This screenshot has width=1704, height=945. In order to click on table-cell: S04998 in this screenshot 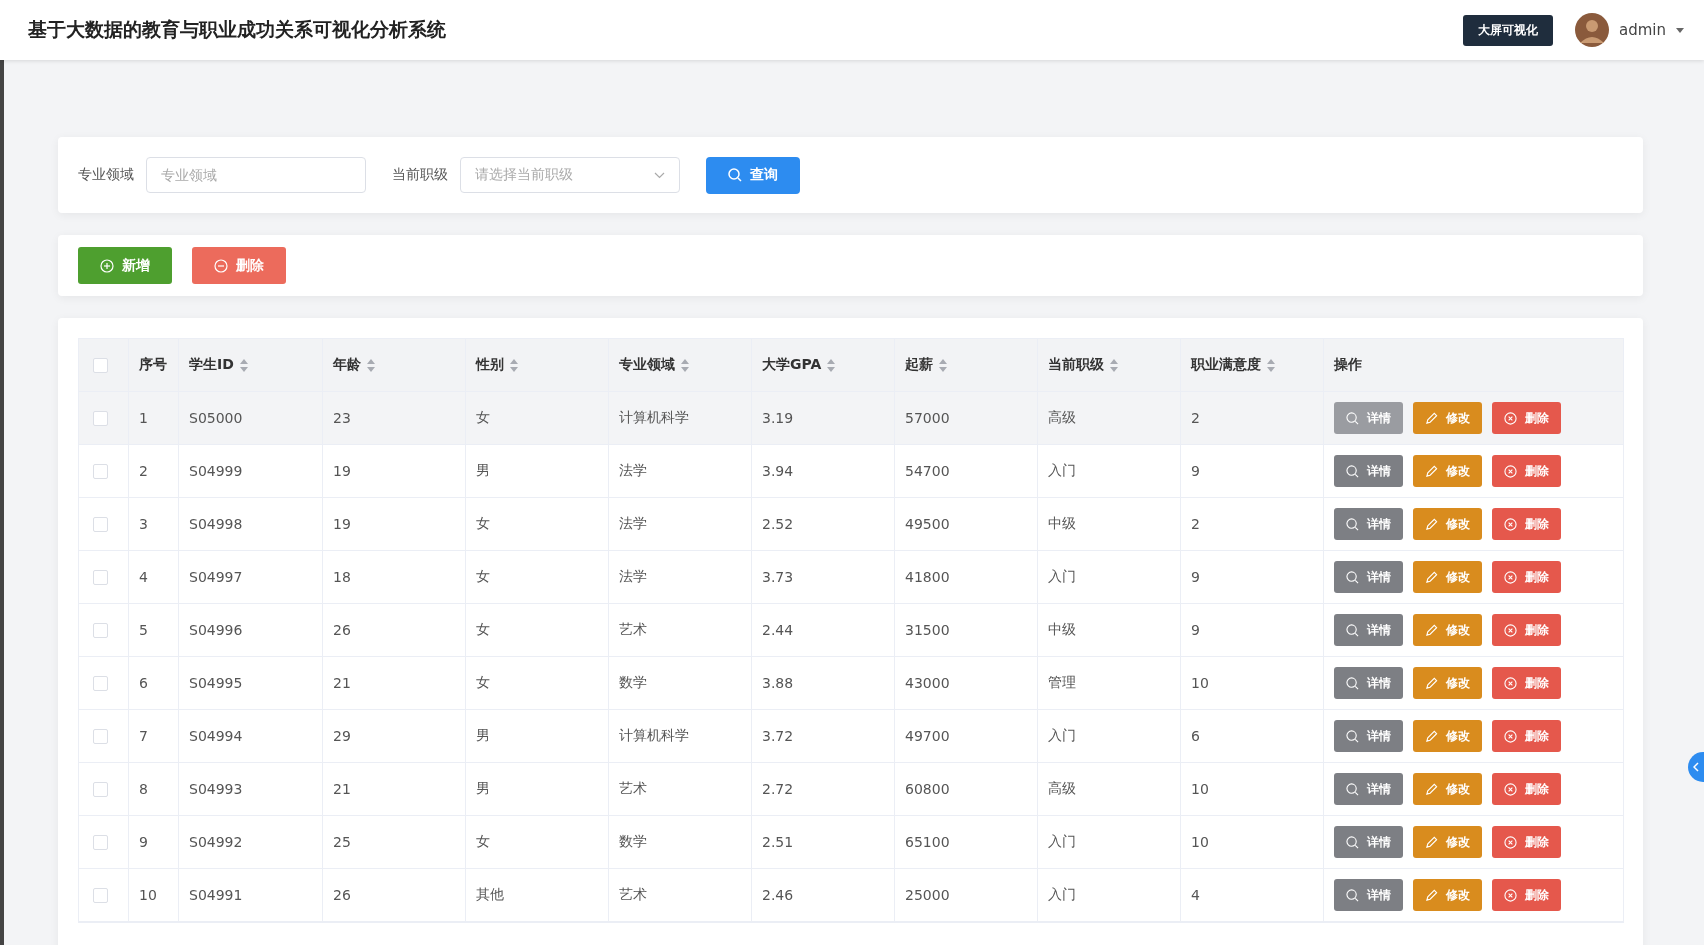, I will do `click(216, 524)`.